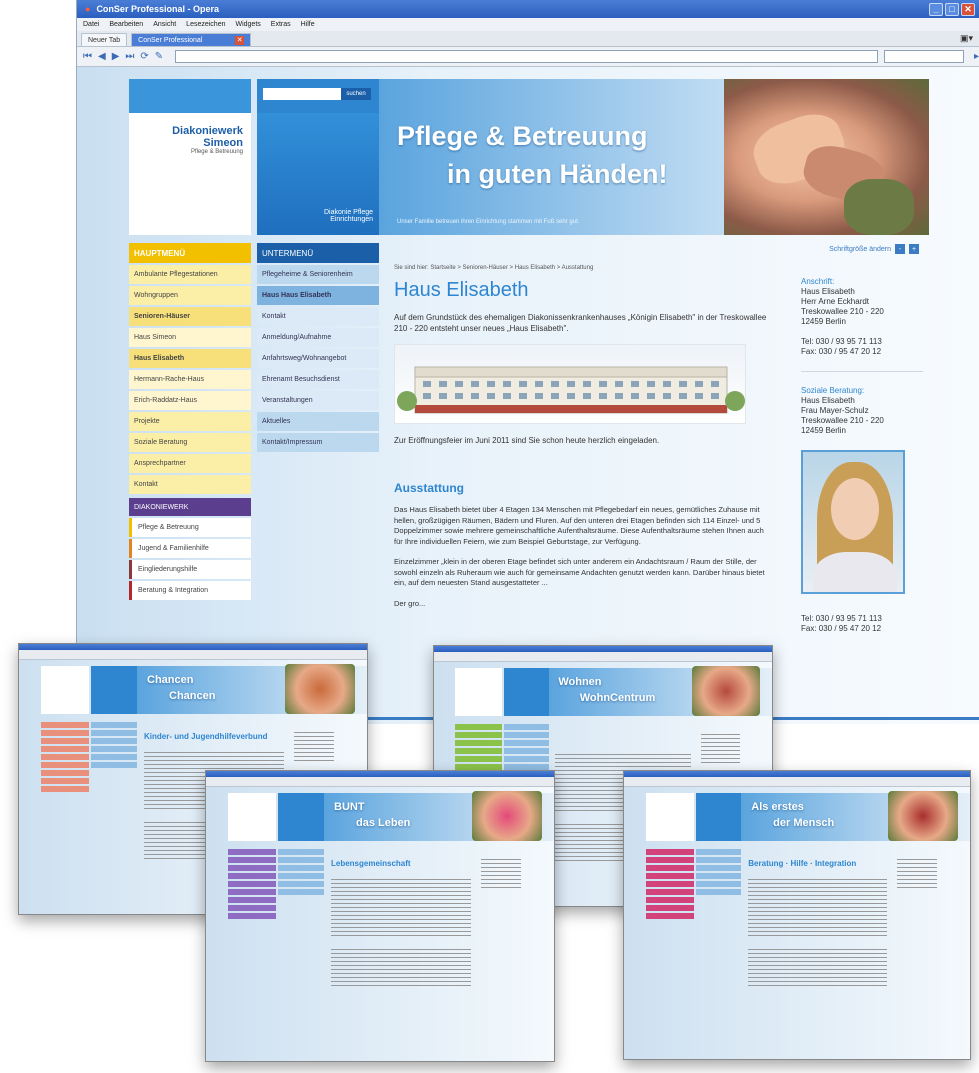 This screenshot has width=979, height=1073. I want to click on font-size-label: Schriftgröße ändern, so click(860, 249).